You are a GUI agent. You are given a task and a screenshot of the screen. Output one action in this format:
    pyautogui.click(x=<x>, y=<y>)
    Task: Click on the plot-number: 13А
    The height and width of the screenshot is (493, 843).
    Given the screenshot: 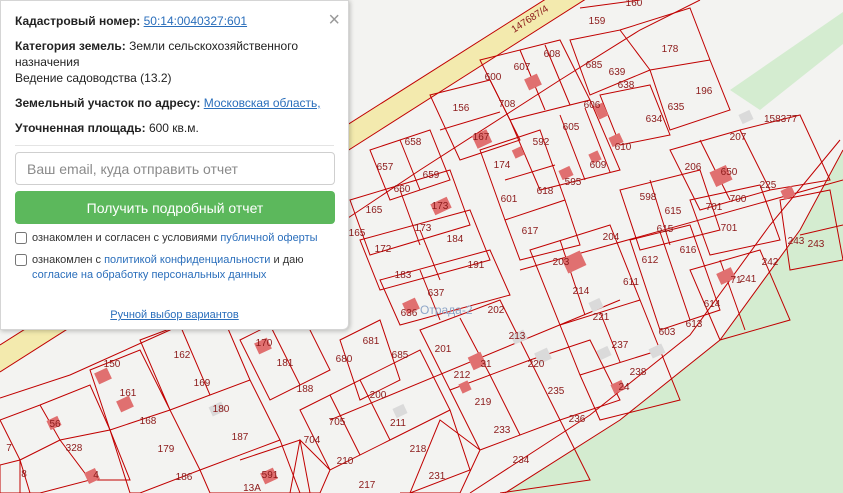 What is the action you would take?
    pyautogui.click(x=252, y=488)
    